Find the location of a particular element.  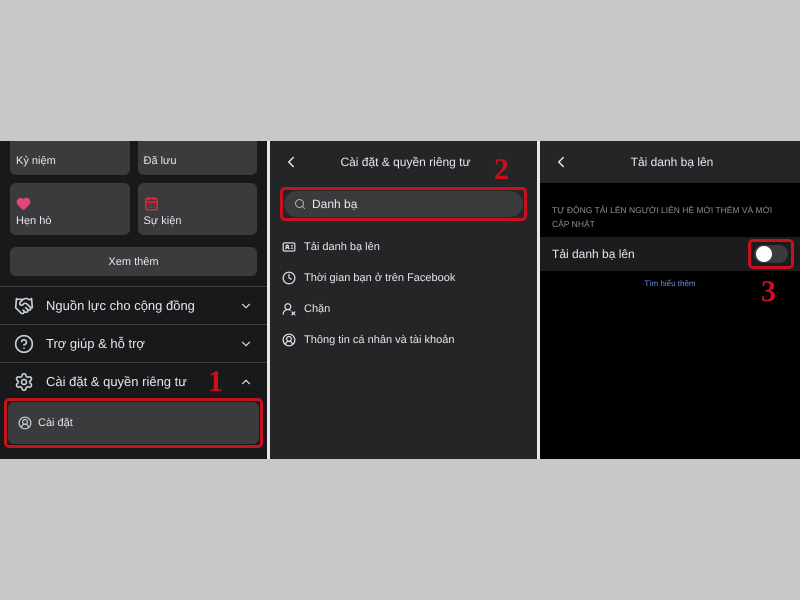

user-icon is located at coordinates (289, 309).